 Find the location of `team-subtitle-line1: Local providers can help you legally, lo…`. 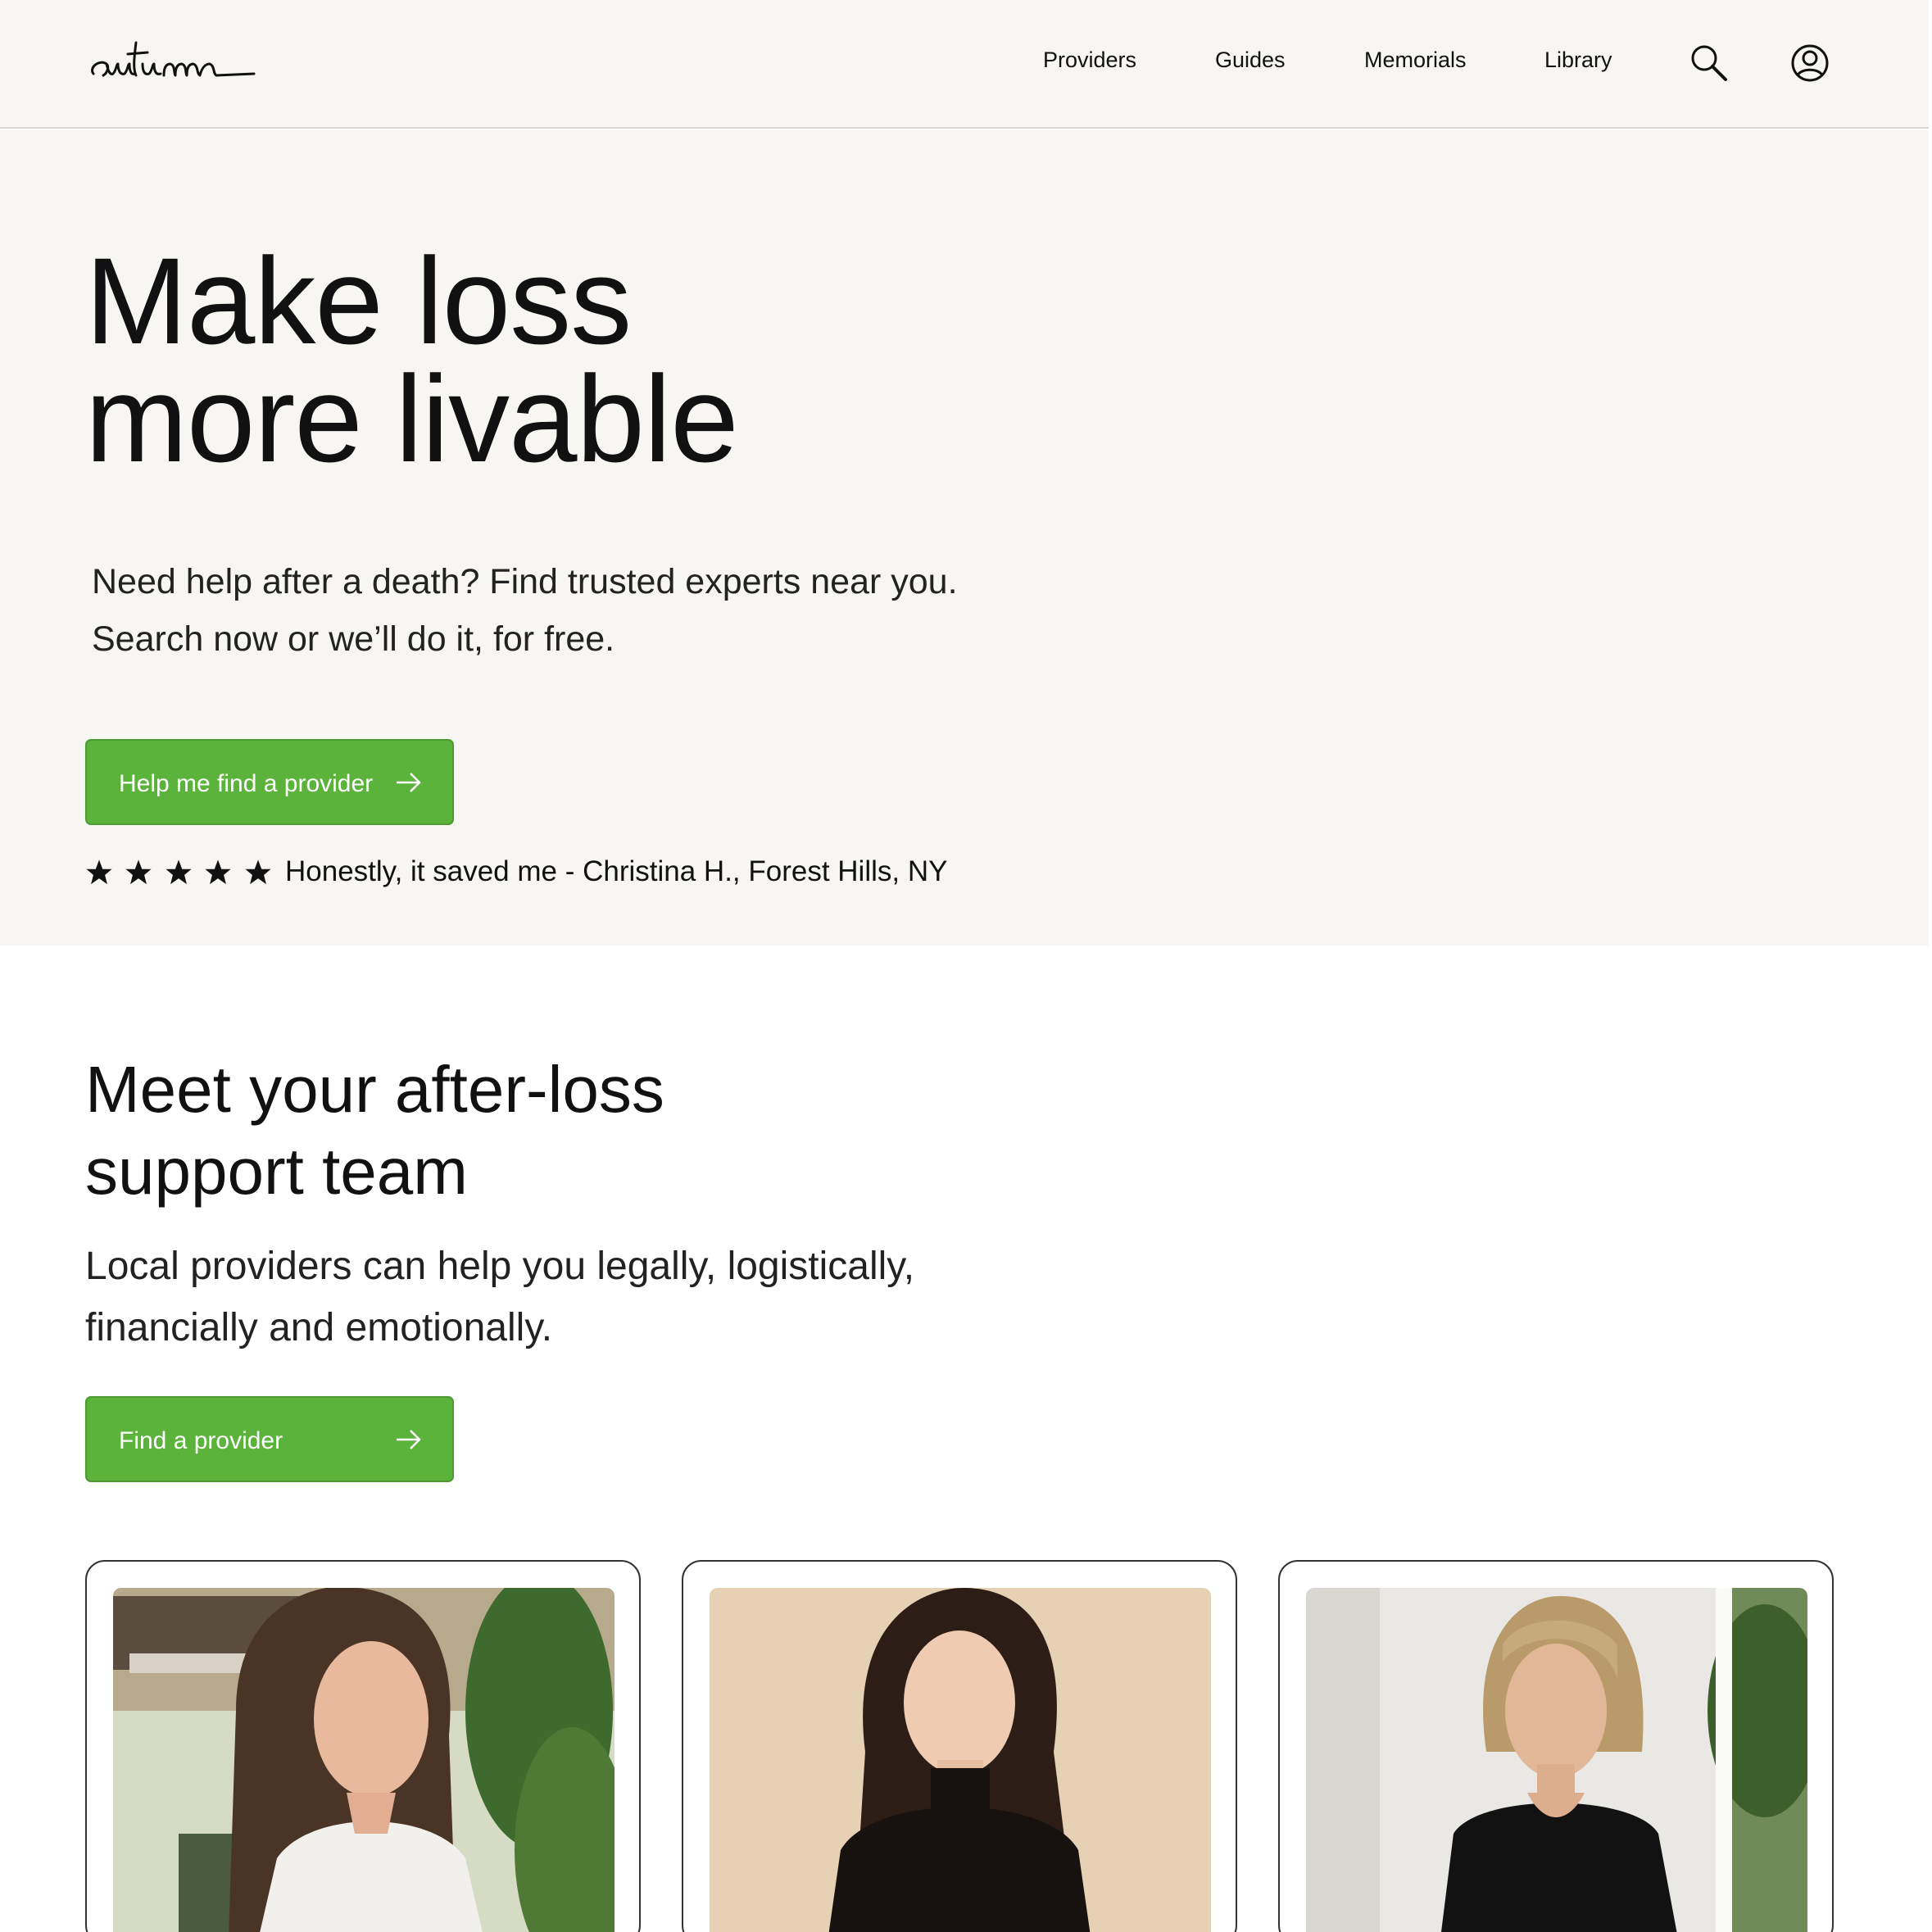

team-subtitle-line1: Local providers can help you legally, lo… is located at coordinates (500, 1266).